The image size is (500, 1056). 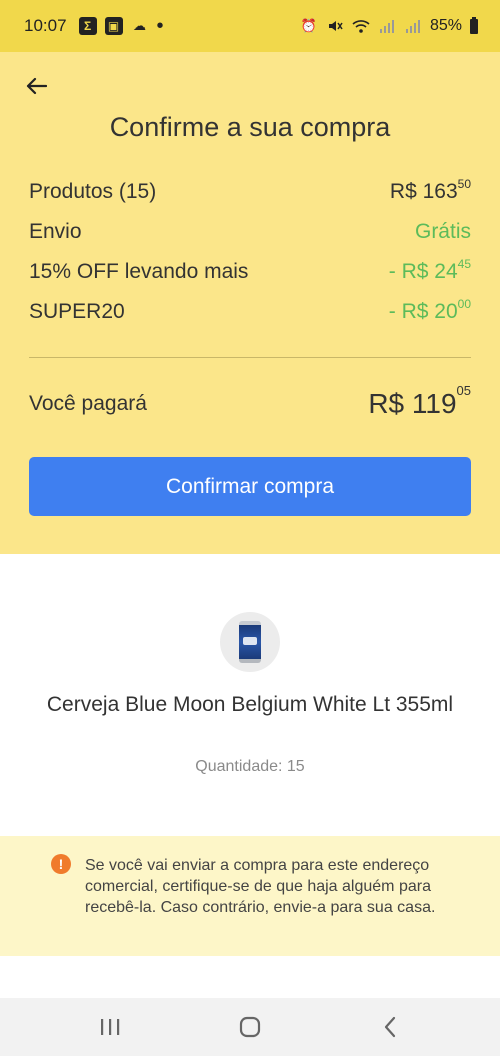 What do you see at coordinates (250, 318) in the screenshot?
I see `summary-row-coupon: SUPER20 - R$ 2000` at bounding box center [250, 318].